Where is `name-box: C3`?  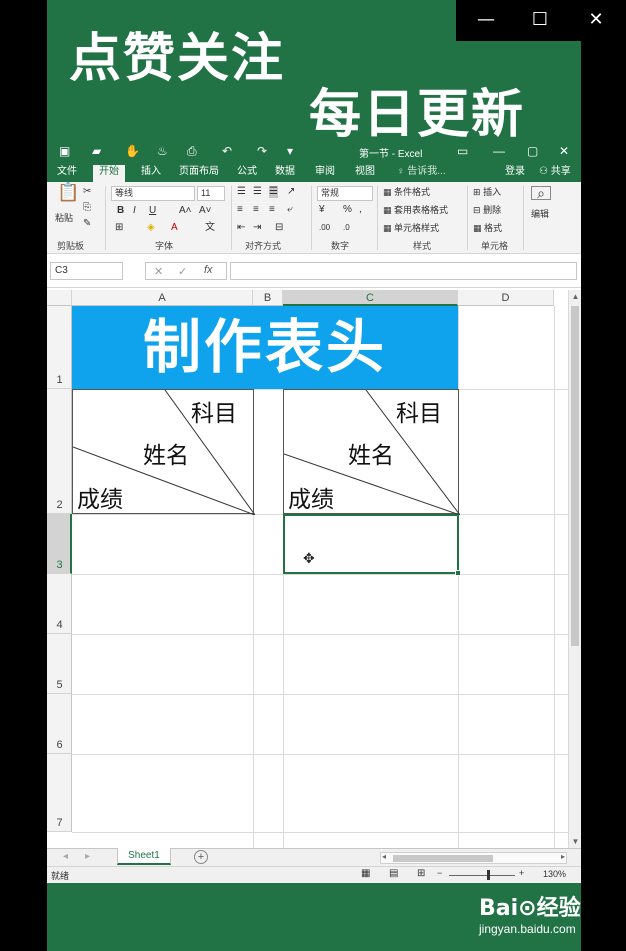 name-box: C3 is located at coordinates (86, 271).